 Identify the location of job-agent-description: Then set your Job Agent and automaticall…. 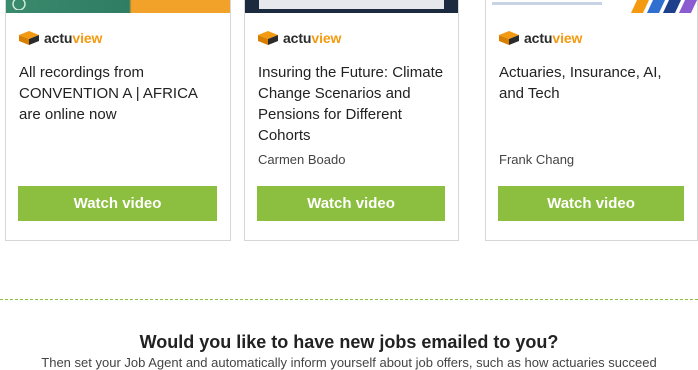
(349, 362).